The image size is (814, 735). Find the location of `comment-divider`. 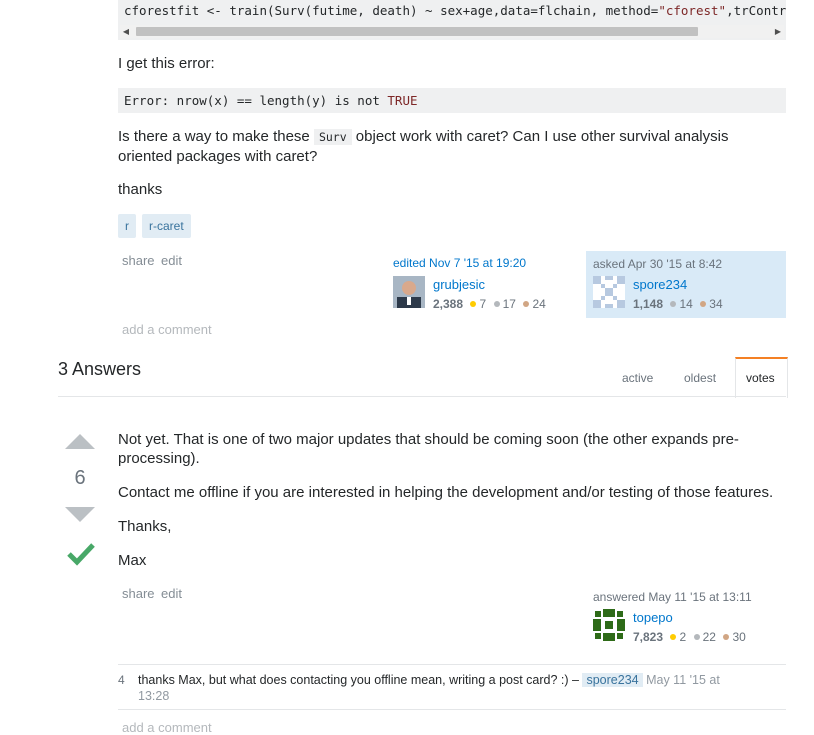

comment-divider is located at coordinates (452, 664).